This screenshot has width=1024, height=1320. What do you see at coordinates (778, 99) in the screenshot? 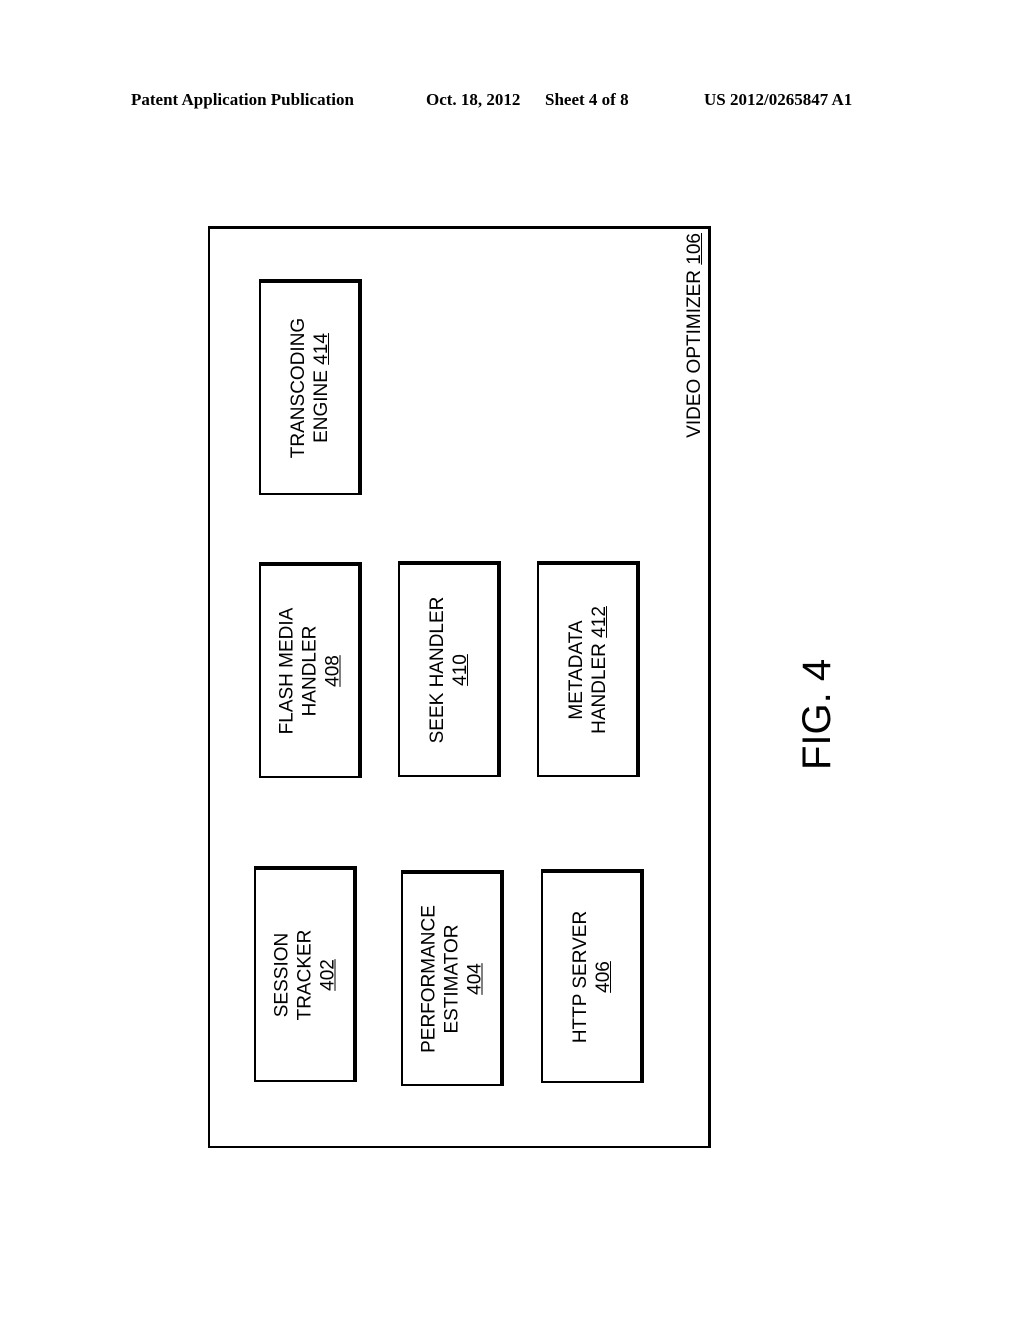
I see `patent-number: US 2012/0265847 A1` at bounding box center [778, 99].